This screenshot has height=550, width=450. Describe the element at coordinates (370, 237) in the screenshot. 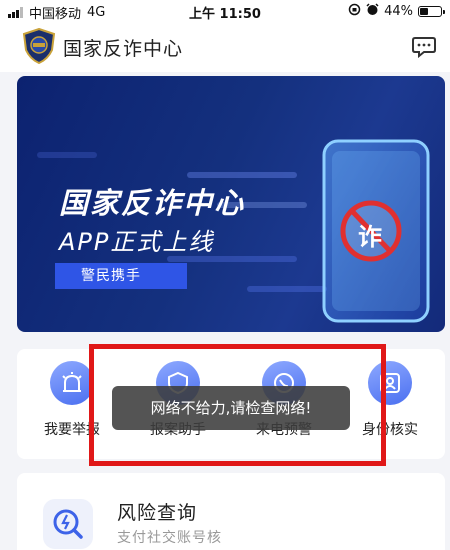

I see `phone-badge-text: 诈` at that location.